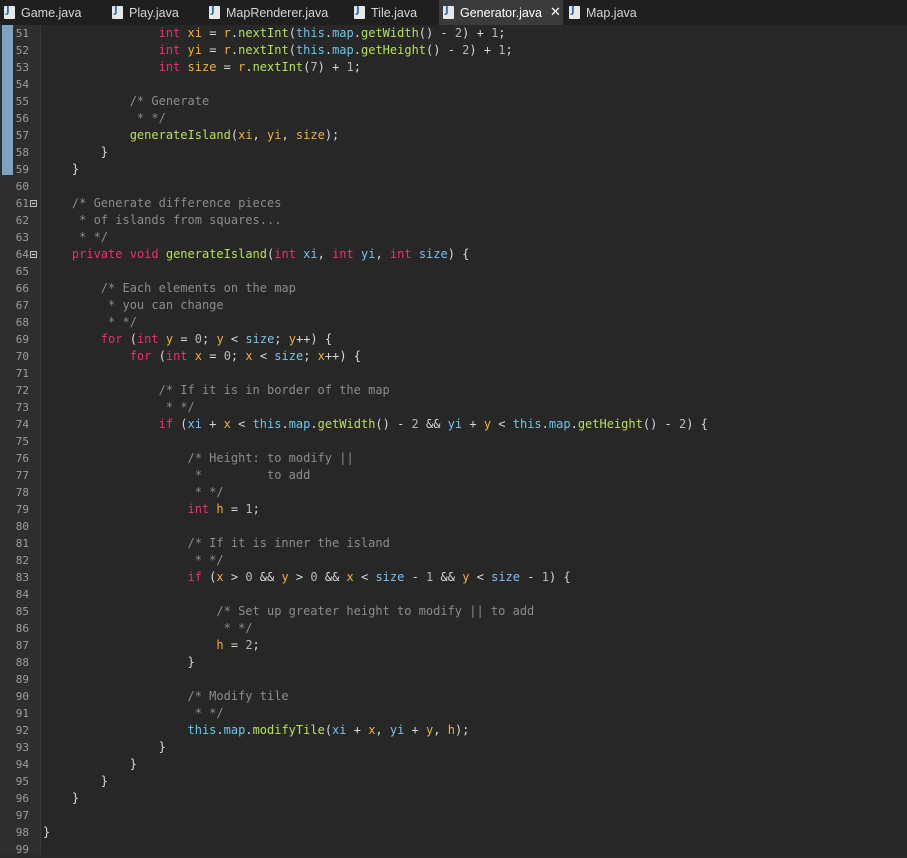 This screenshot has width=907, height=858. Describe the element at coordinates (453, 645) in the screenshot. I see `code-line: 87 h = 2;` at that location.